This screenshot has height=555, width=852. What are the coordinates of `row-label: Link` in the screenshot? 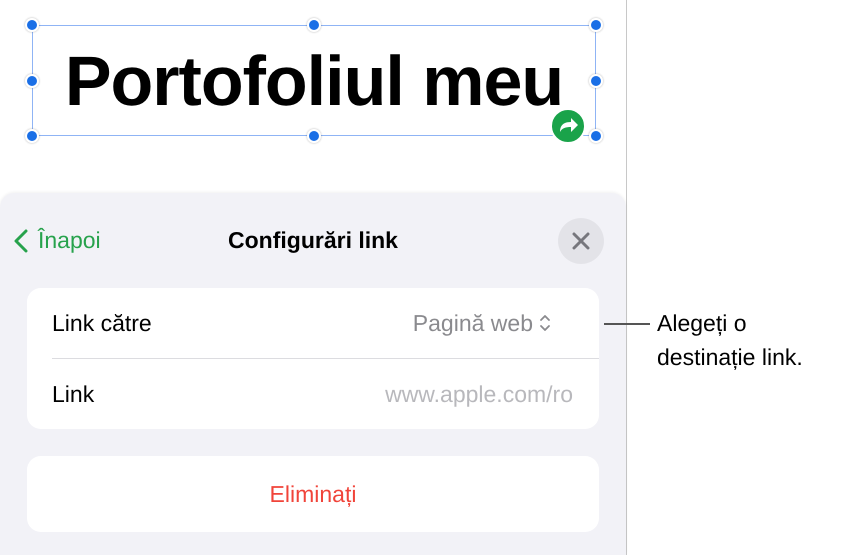 It's located at (73, 394).